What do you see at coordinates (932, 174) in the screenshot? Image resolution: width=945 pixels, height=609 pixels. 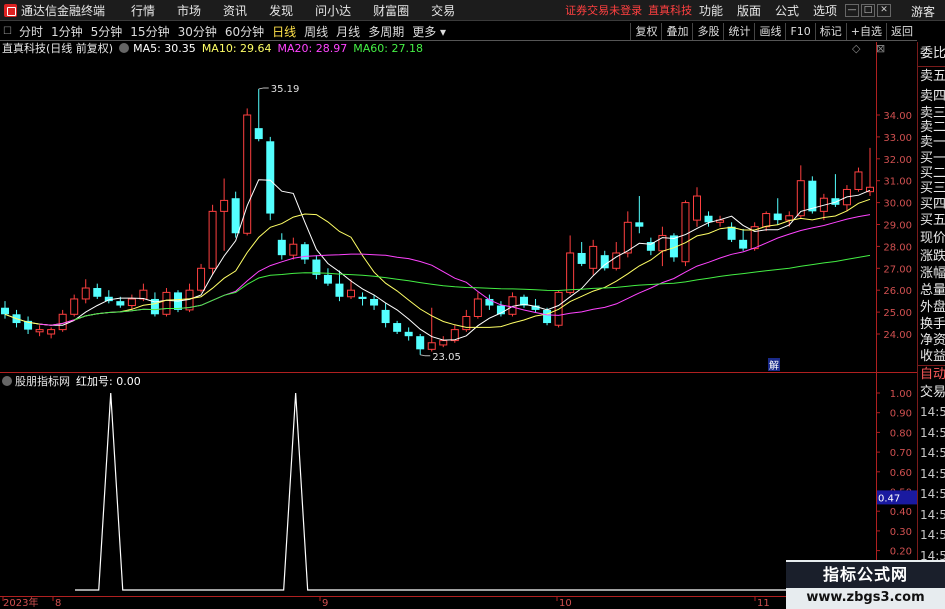 I see `side-label-buy2: 买二` at bounding box center [932, 174].